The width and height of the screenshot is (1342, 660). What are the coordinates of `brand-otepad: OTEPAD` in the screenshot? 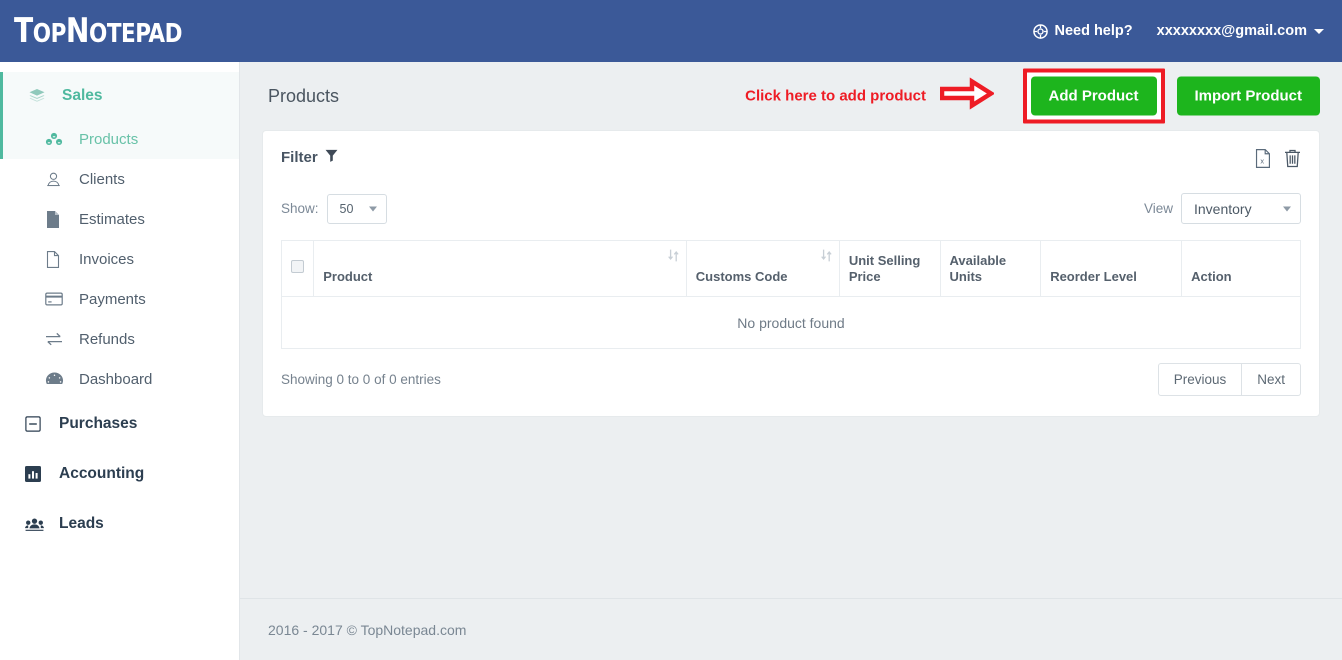 It's located at (135, 34).